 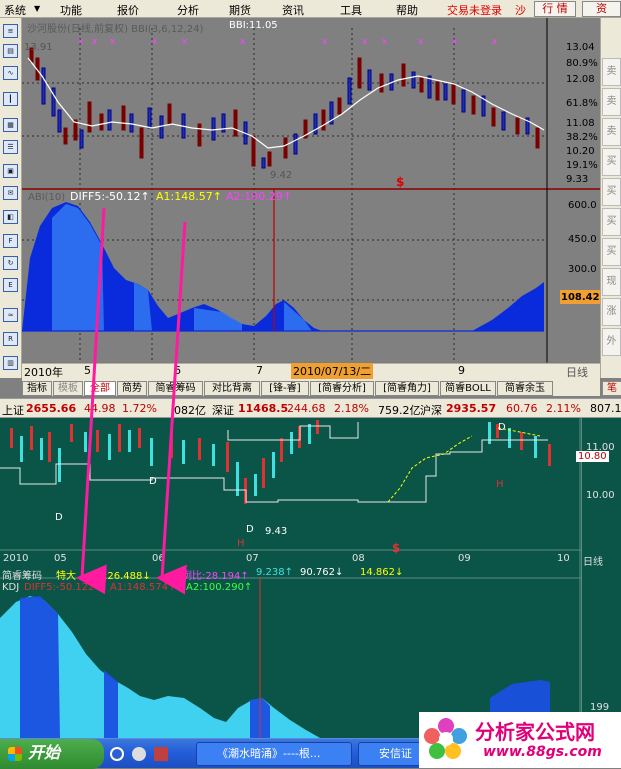 I want to click on site-logo: 分析家公式网 www.88gs.com, so click(x=520, y=740).